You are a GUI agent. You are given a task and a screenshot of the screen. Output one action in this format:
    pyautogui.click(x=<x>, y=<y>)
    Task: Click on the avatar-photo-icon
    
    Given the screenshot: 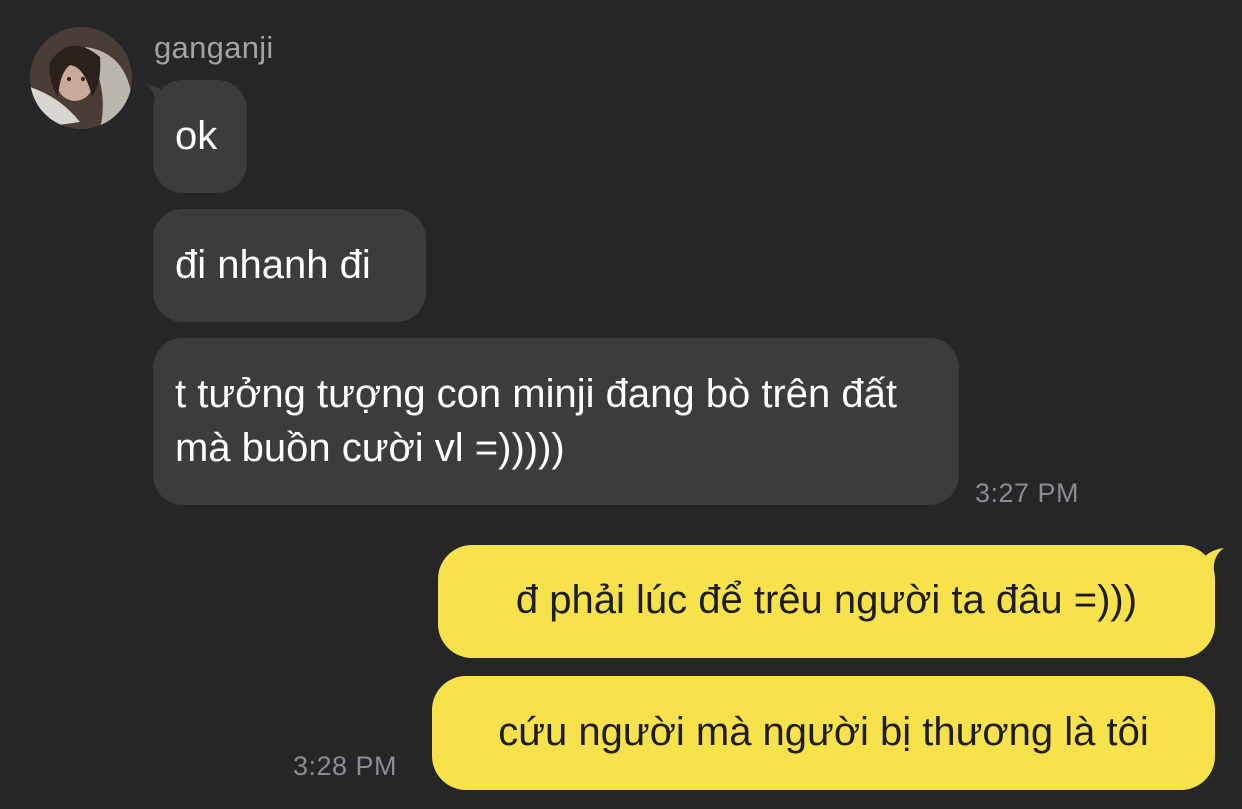 What is the action you would take?
    pyautogui.click(x=81, y=78)
    